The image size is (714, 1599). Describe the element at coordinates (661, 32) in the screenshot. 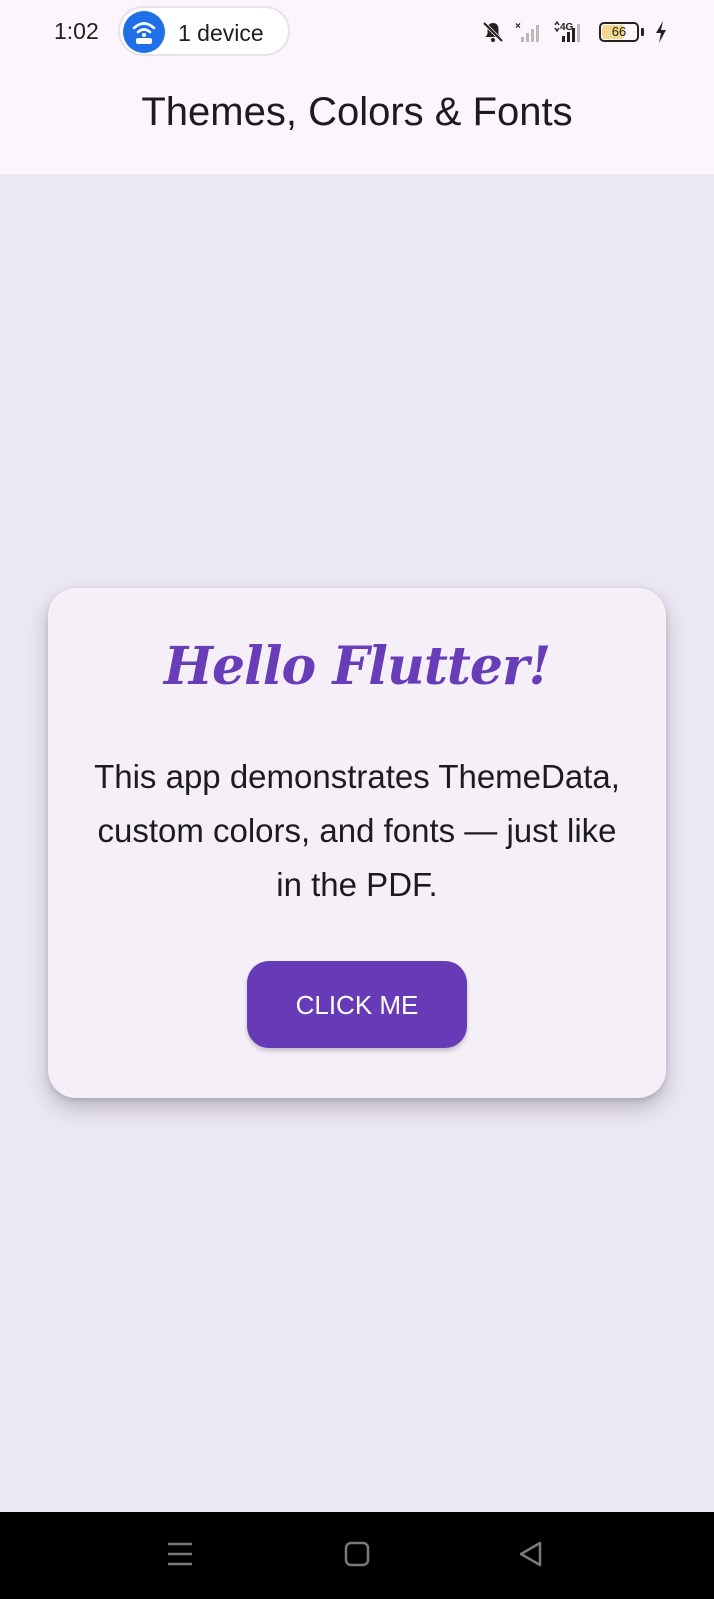

I see `charging-icon` at that location.